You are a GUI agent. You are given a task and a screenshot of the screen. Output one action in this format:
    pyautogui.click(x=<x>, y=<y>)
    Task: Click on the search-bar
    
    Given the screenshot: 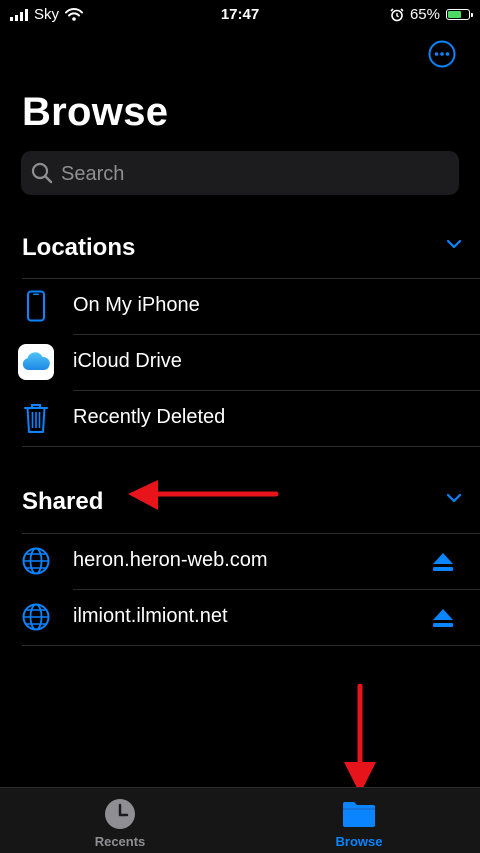 What is the action you would take?
    pyautogui.click(x=240, y=174)
    